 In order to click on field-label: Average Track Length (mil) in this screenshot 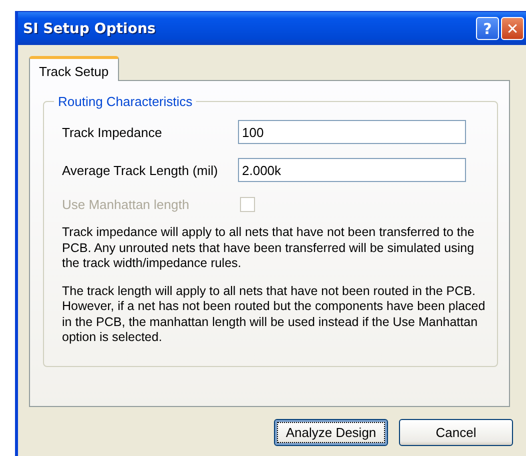, I will do `click(140, 170)`.